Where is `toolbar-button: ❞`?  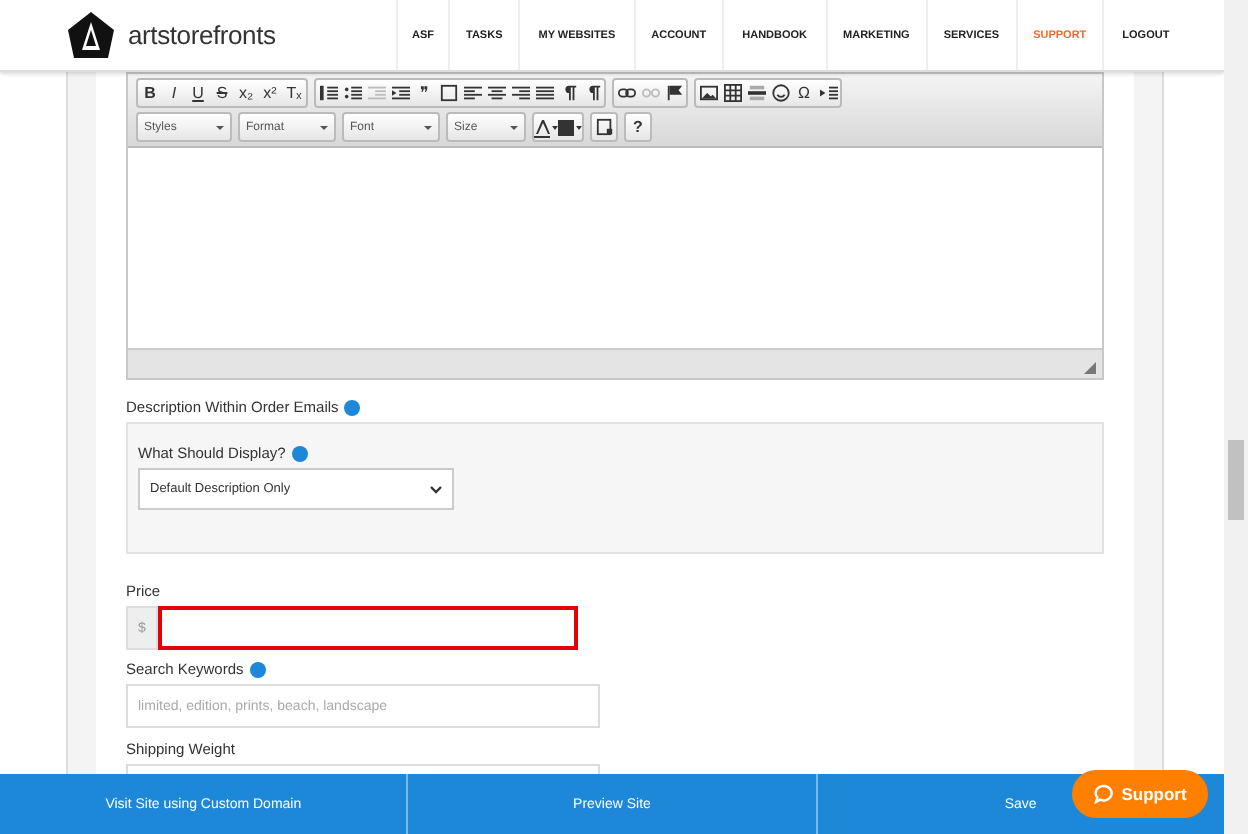
toolbar-button: ❞ is located at coordinates (424, 93).